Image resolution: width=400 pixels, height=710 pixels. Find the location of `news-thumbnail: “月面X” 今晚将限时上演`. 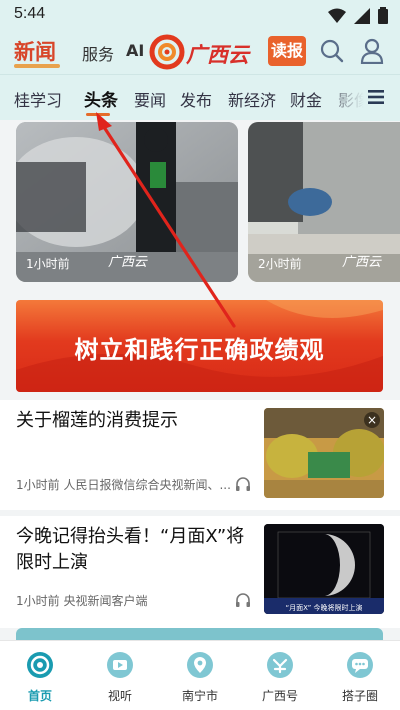

news-thumbnail: “月面X” 今晚将限时上演 is located at coordinates (324, 569).